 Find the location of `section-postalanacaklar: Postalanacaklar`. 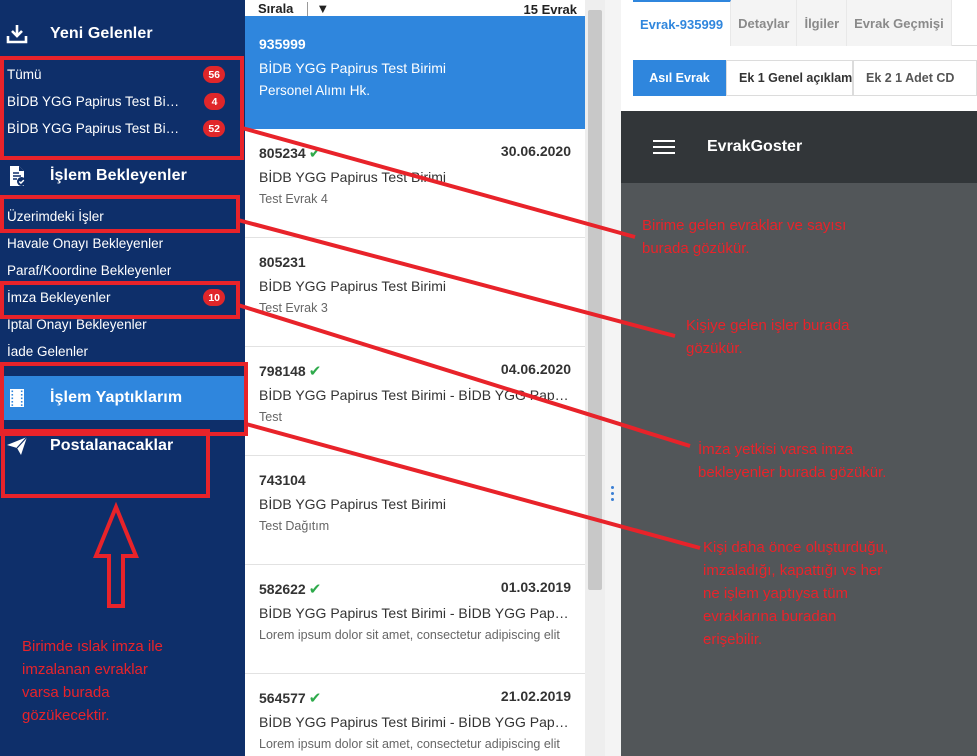

section-postalanacaklar: Postalanacaklar is located at coordinates (122, 446).